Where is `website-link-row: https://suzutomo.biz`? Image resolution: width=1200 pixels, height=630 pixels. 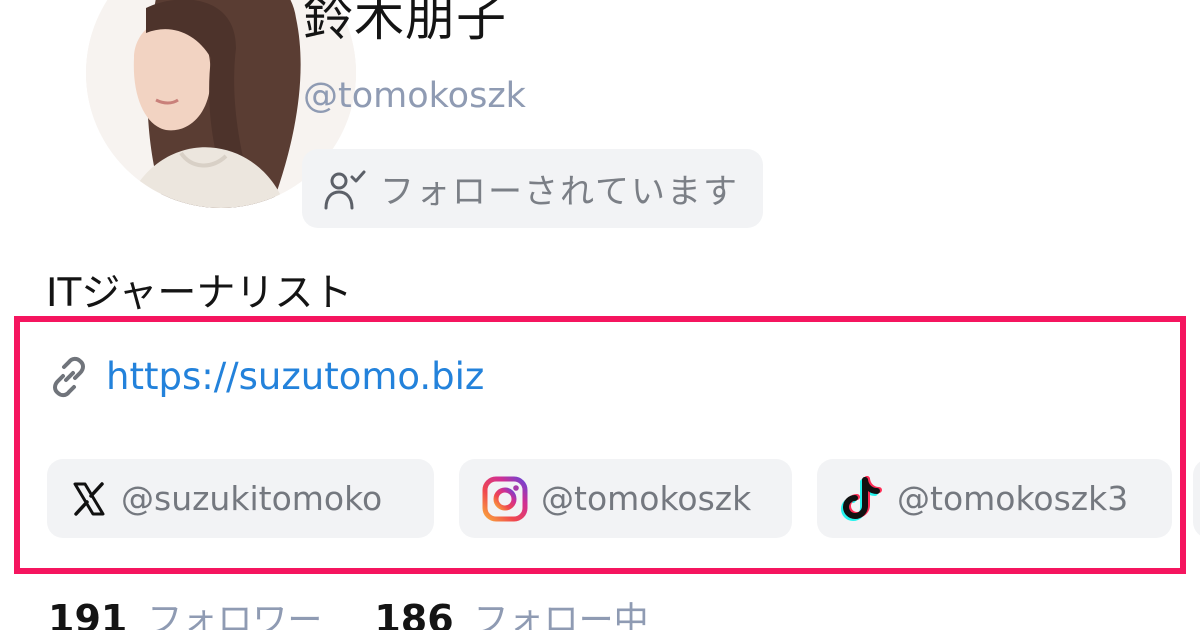 website-link-row: https://suzutomo.biz is located at coordinates (266, 376).